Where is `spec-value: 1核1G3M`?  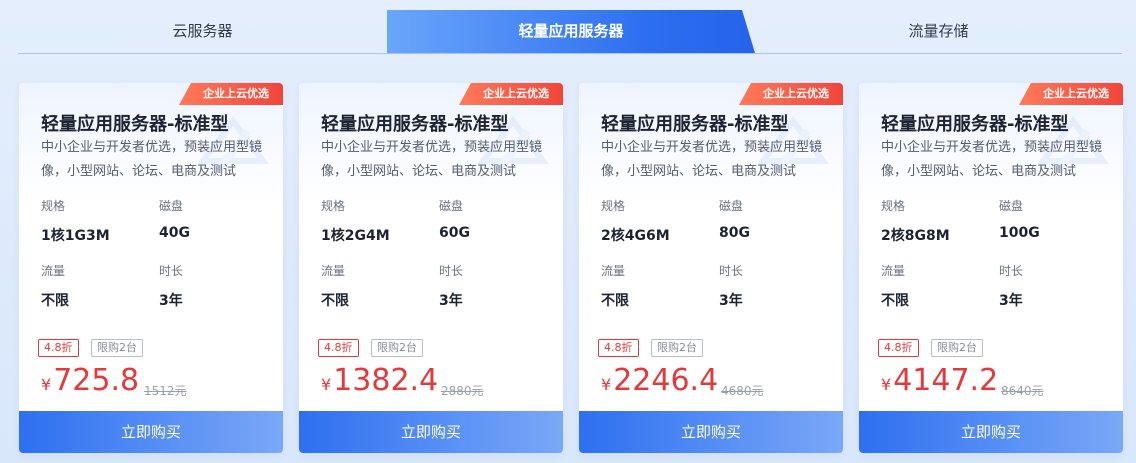
spec-value: 1核1G3M is located at coordinates (75, 236).